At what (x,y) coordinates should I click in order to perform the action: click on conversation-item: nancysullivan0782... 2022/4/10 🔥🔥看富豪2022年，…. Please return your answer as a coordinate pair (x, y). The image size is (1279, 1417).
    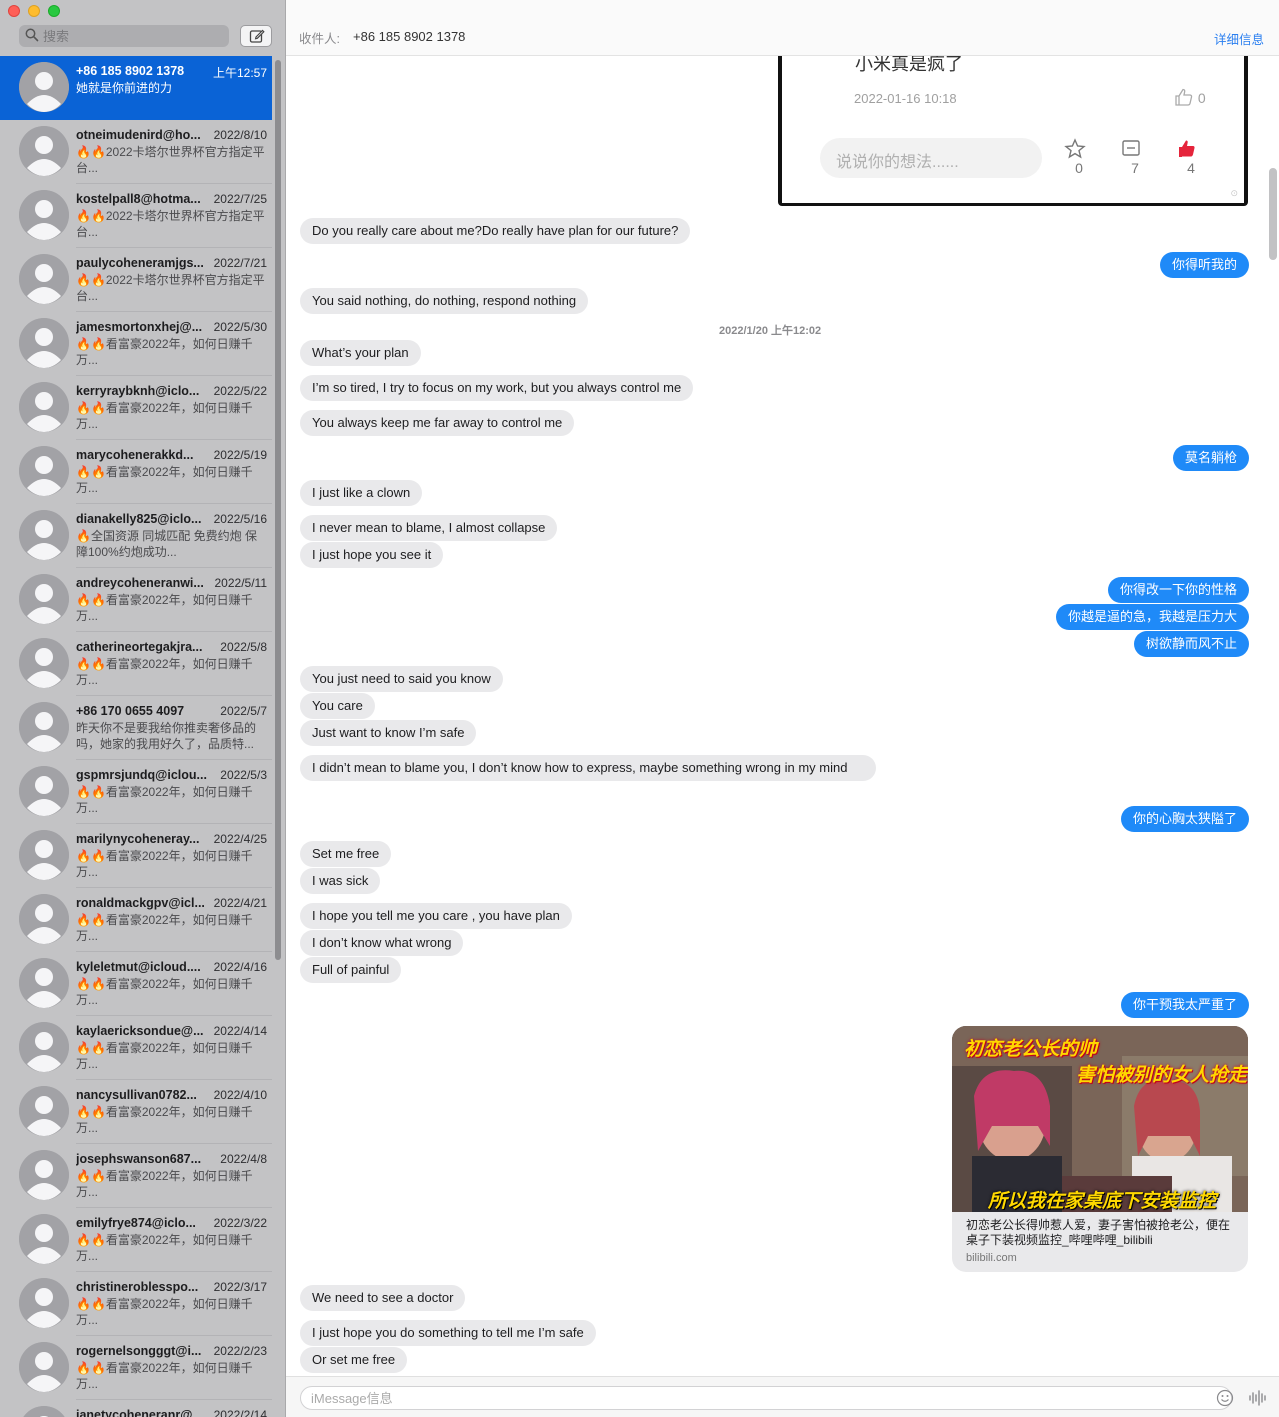
    Looking at the image, I should click on (136, 1112).